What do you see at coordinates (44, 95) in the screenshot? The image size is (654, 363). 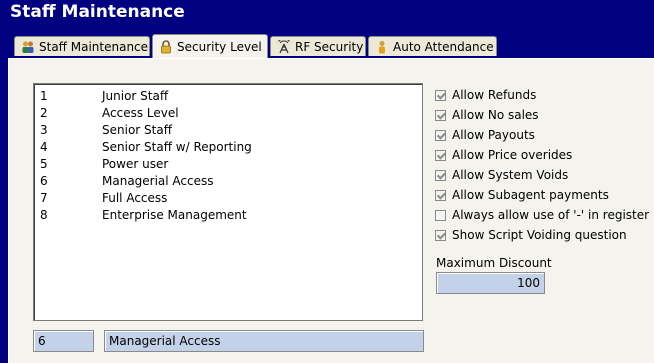 I see `level-number: 1` at bounding box center [44, 95].